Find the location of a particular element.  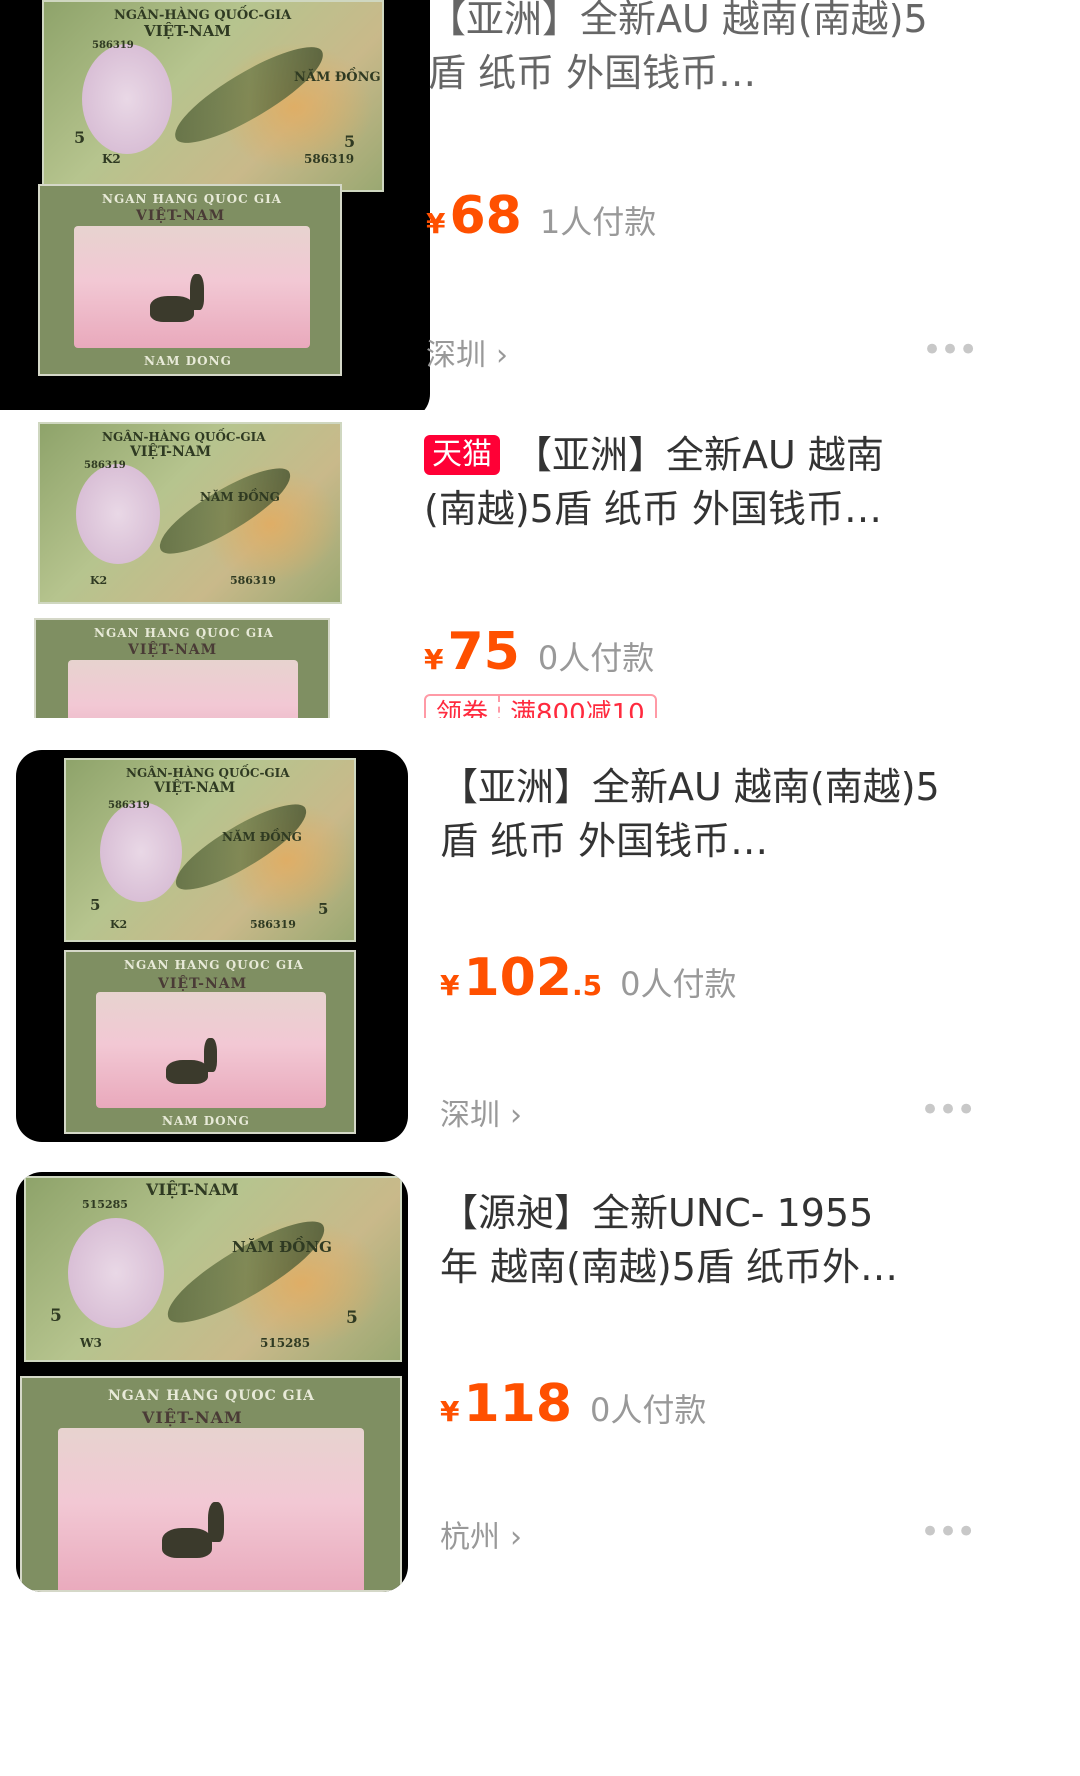

price: 75 is located at coordinates (483, 652).